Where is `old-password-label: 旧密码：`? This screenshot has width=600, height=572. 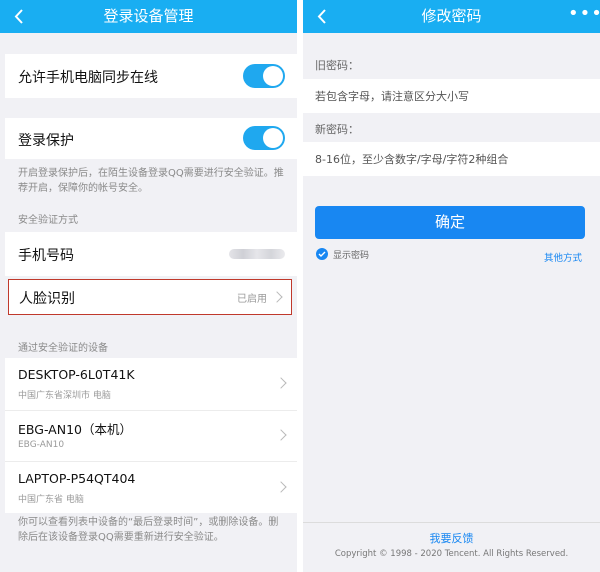 old-password-label: 旧密码： is located at coordinates (337, 65).